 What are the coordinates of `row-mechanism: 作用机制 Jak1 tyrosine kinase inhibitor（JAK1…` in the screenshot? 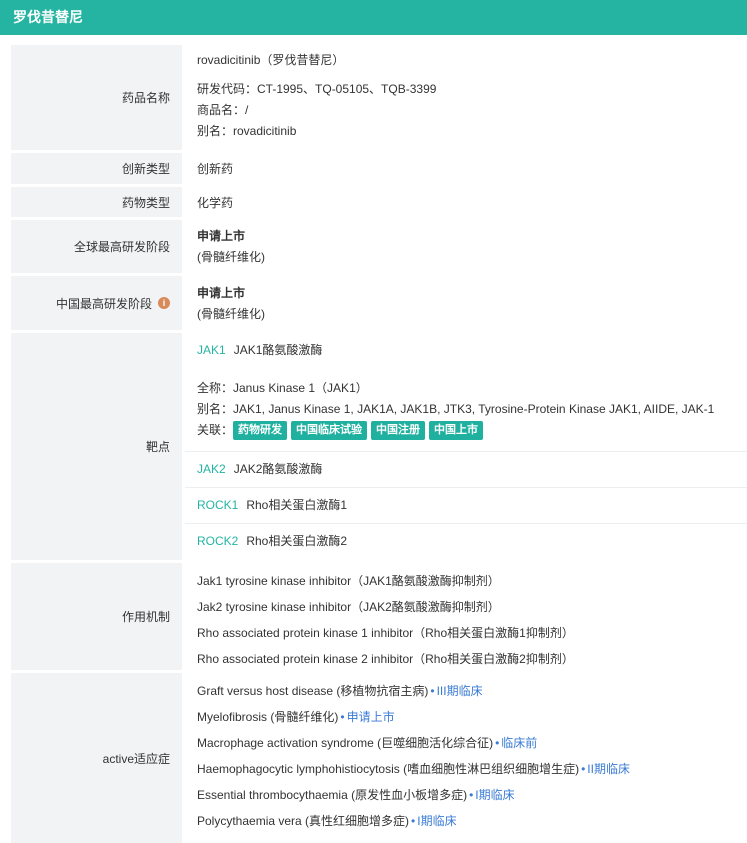 It's located at (379, 618).